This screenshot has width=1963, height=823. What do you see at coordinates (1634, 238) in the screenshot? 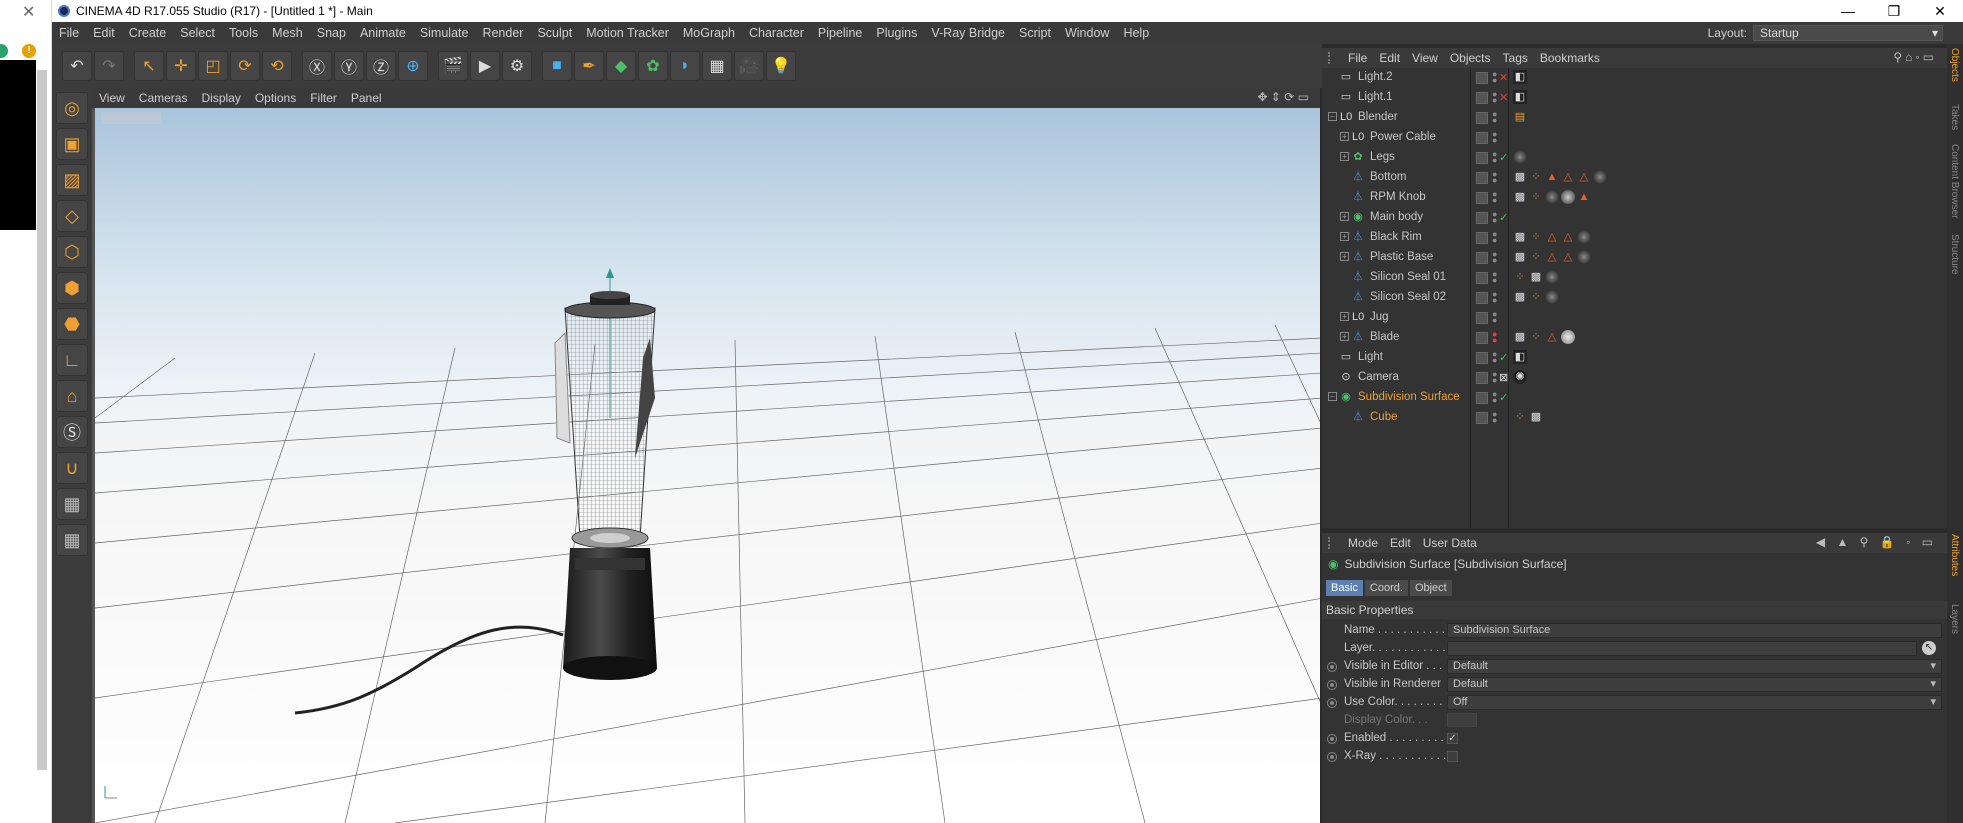
I see `object-row-black-rim: + ⏃ Black Rim ● ● ▩ ⁘ △ △` at bounding box center [1634, 238].